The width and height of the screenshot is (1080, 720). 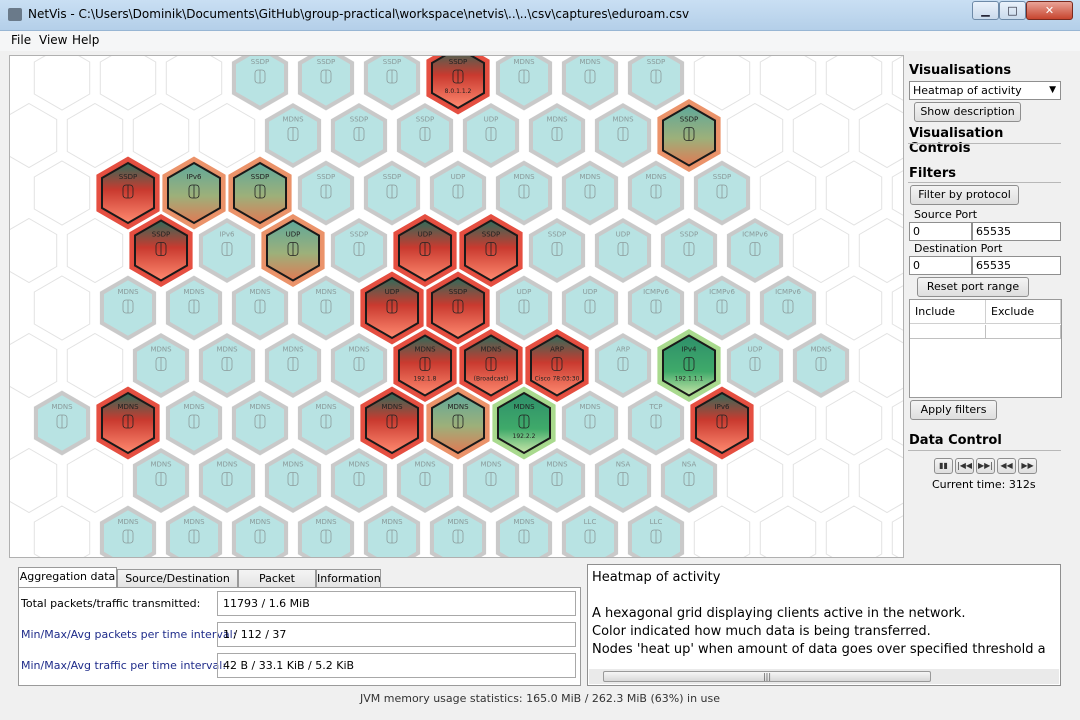 What do you see at coordinates (67, 577) in the screenshot?
I see `tab-aggregation-data: Aggregation data` at bounding box center [67, 577].